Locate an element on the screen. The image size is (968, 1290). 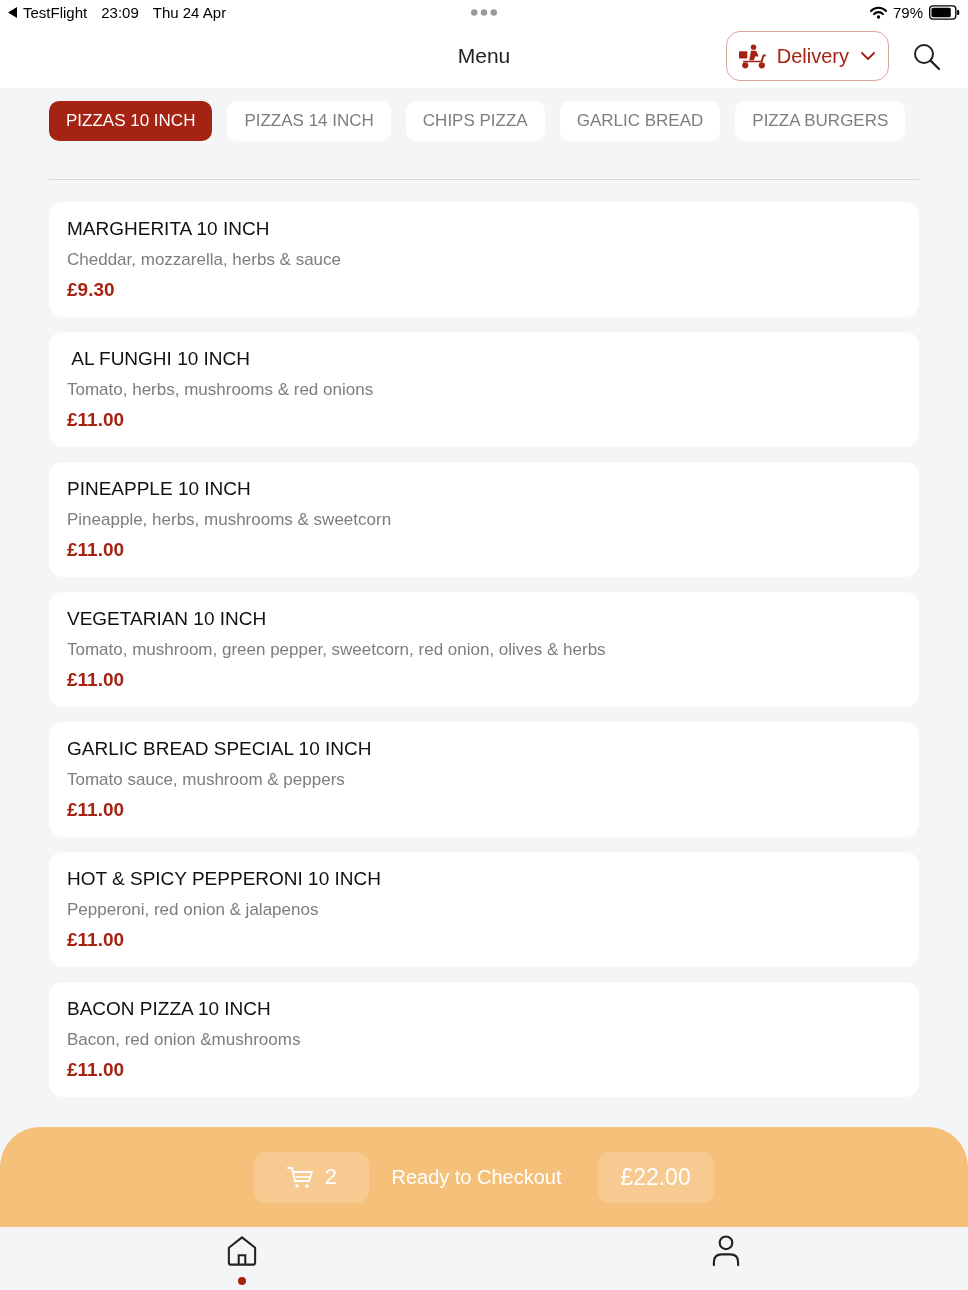
page-title: Menu is located at coordinates (484, 56).